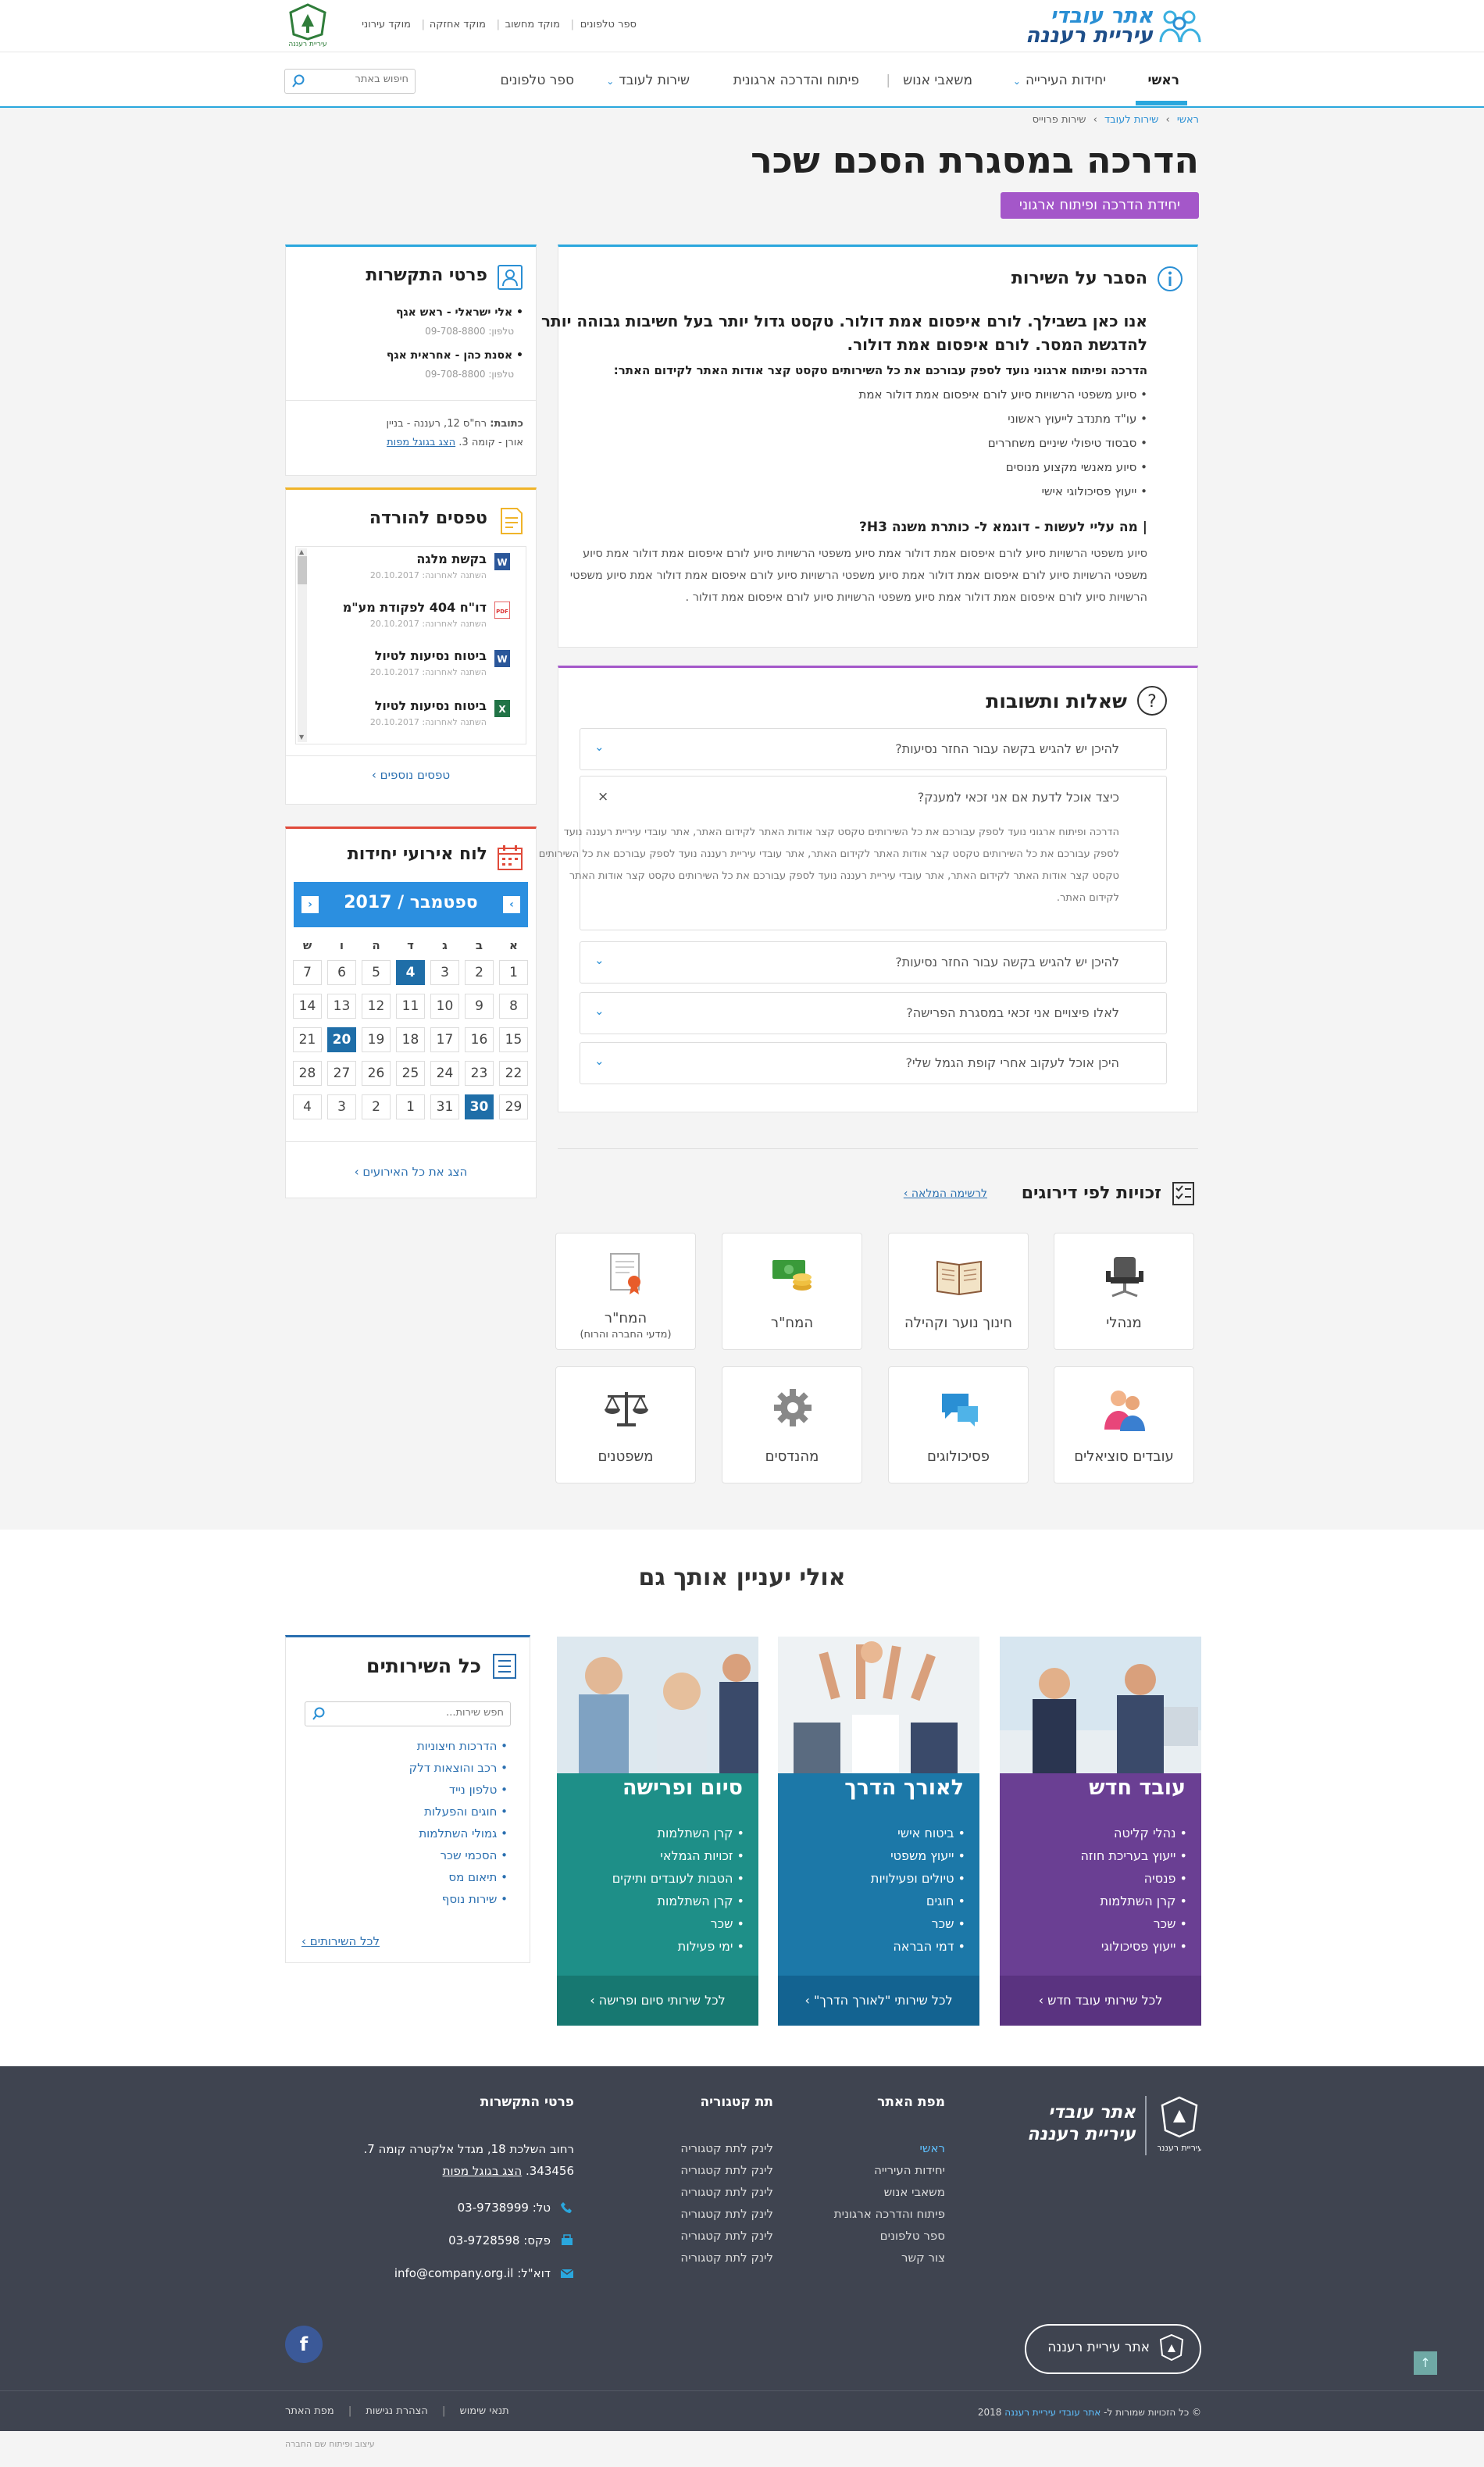  I want to click on credit: עיצוב ופיתוח שם החברה, so click(330, 2444).